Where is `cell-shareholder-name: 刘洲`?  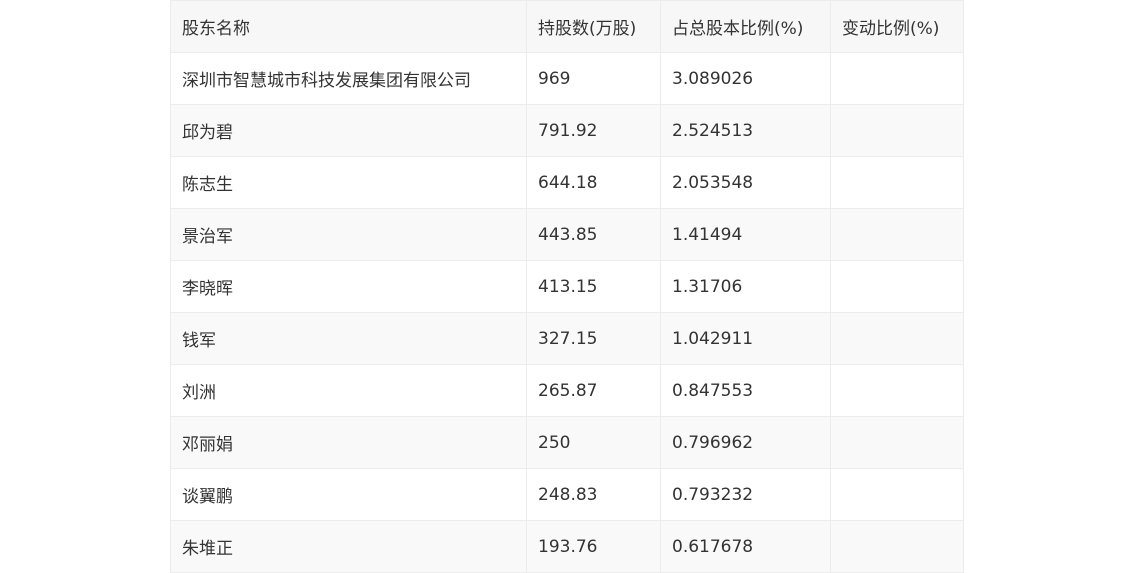
cell-shareholder-name: 刘洲 is located at coordinates (348, 390).